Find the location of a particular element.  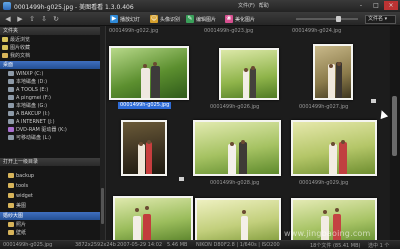

thumbnail-g025 is located at coordinates (149, 73).